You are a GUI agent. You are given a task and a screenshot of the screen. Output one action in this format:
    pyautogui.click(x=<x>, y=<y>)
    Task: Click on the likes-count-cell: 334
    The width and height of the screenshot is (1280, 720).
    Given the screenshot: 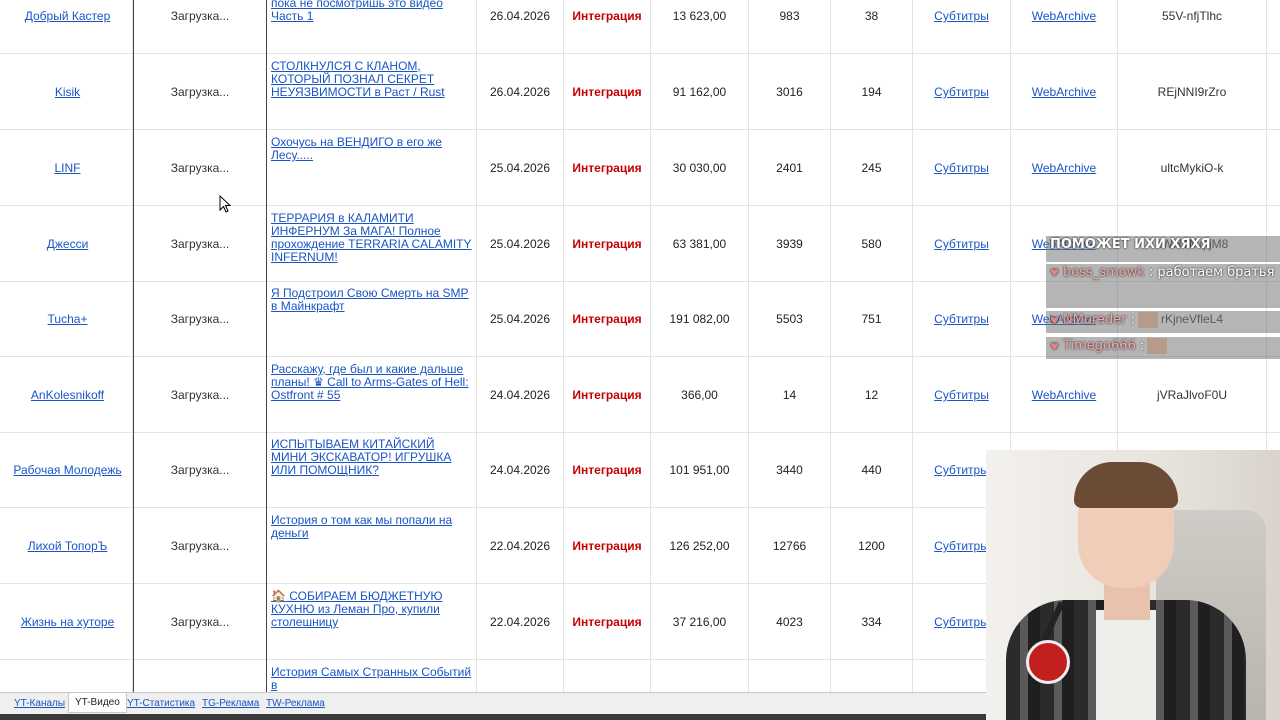 What is the action you would take?
    pyautogui.click(x=872, y=622)
    